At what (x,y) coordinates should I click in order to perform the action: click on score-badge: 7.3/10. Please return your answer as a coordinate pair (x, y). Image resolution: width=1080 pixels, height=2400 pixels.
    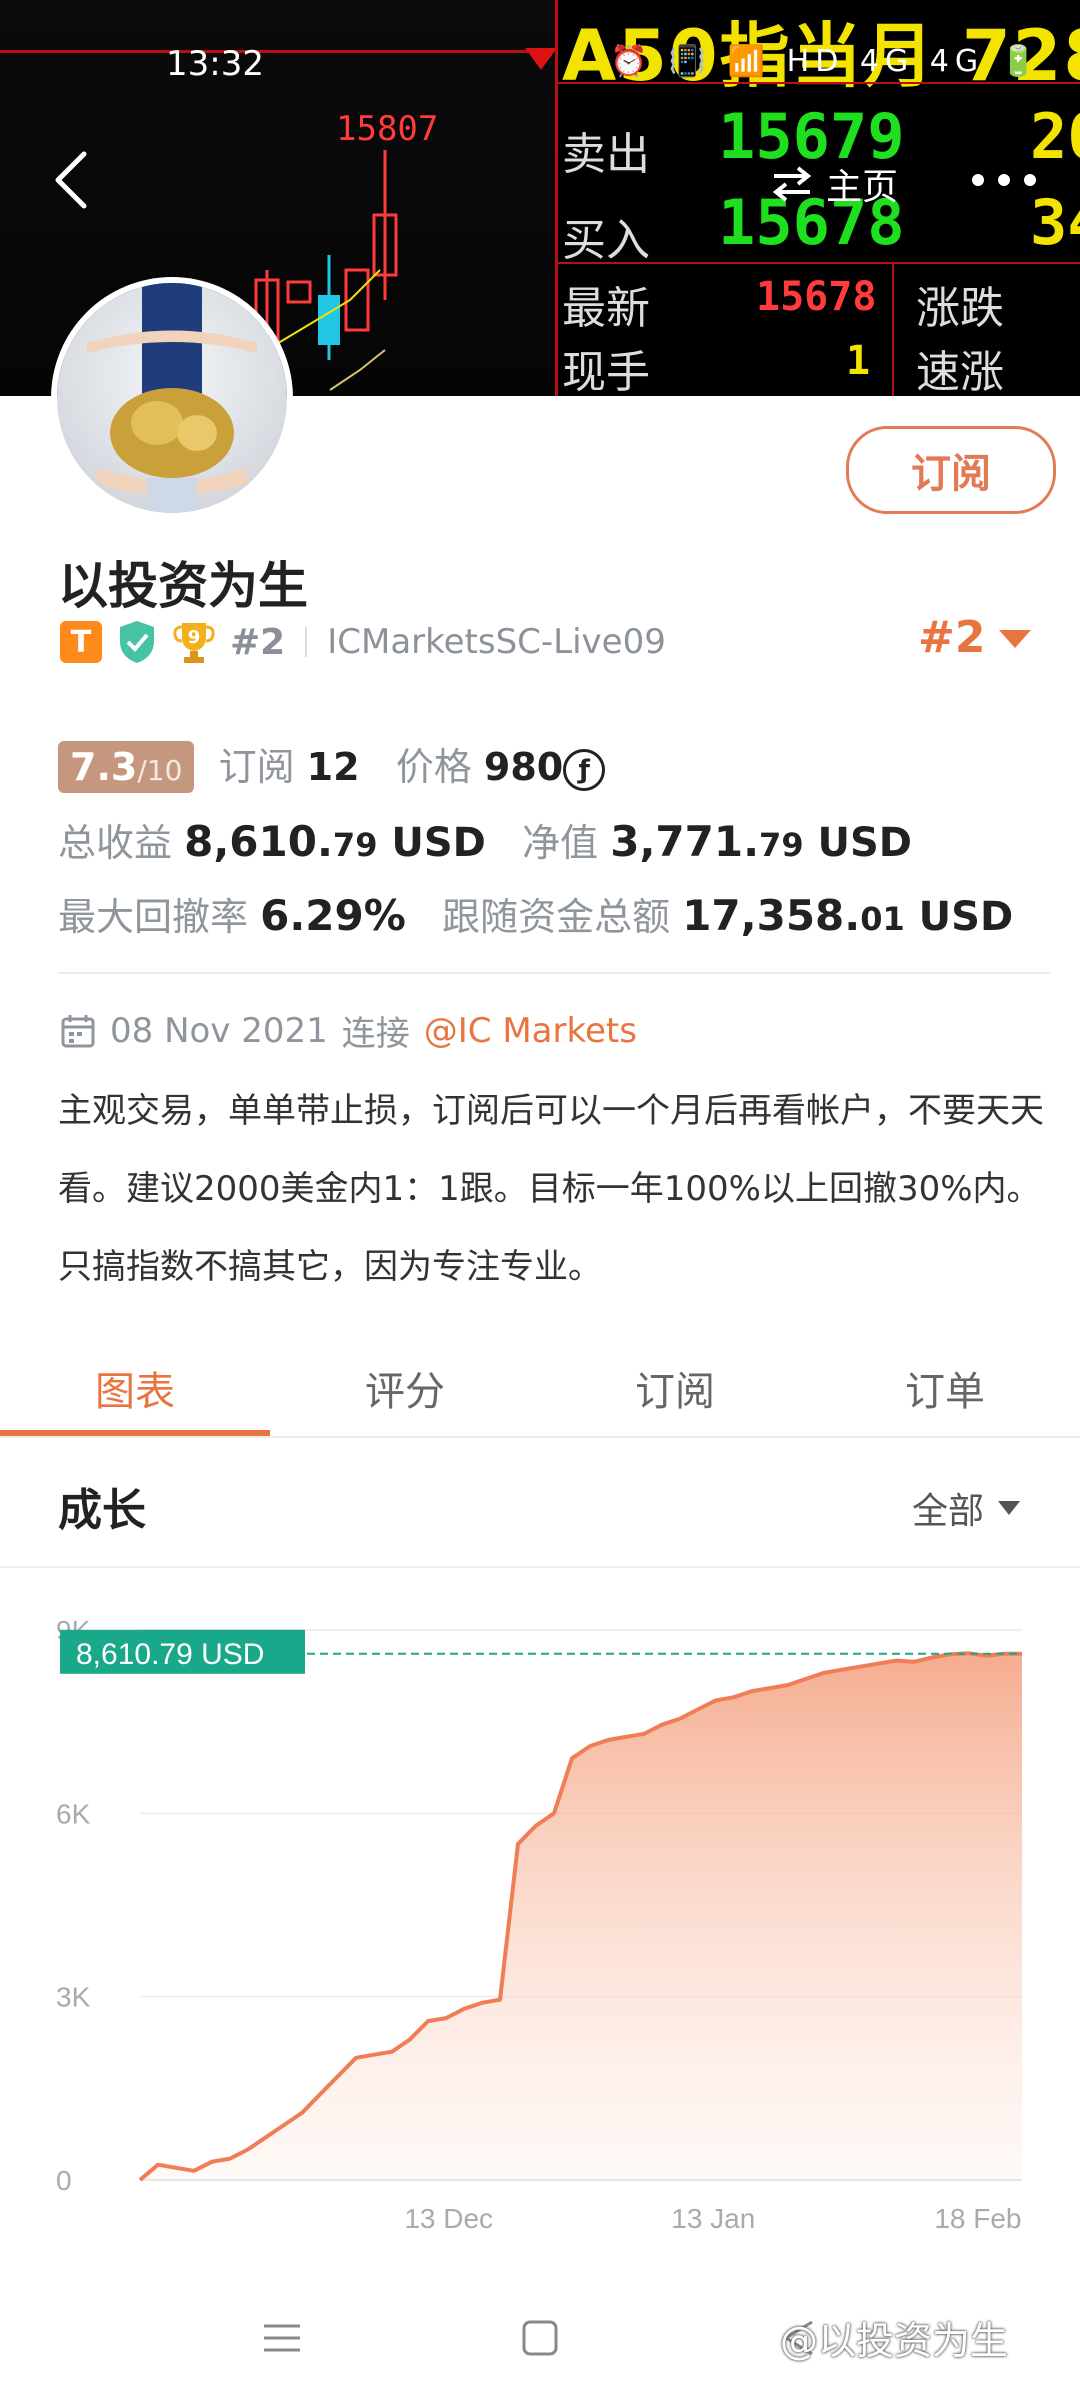
    Looking at the image, I should click on (126, 767).